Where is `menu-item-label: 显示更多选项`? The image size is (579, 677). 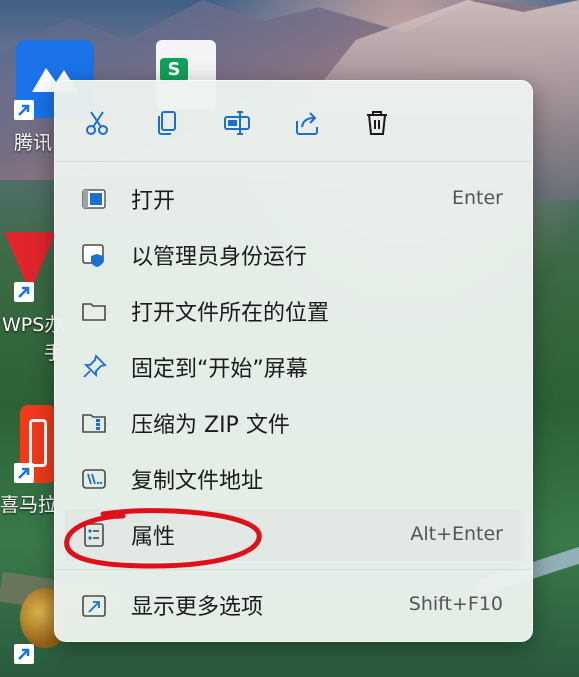 menu-item-label: 显示更多选项 is located at coordinates (197, 607).